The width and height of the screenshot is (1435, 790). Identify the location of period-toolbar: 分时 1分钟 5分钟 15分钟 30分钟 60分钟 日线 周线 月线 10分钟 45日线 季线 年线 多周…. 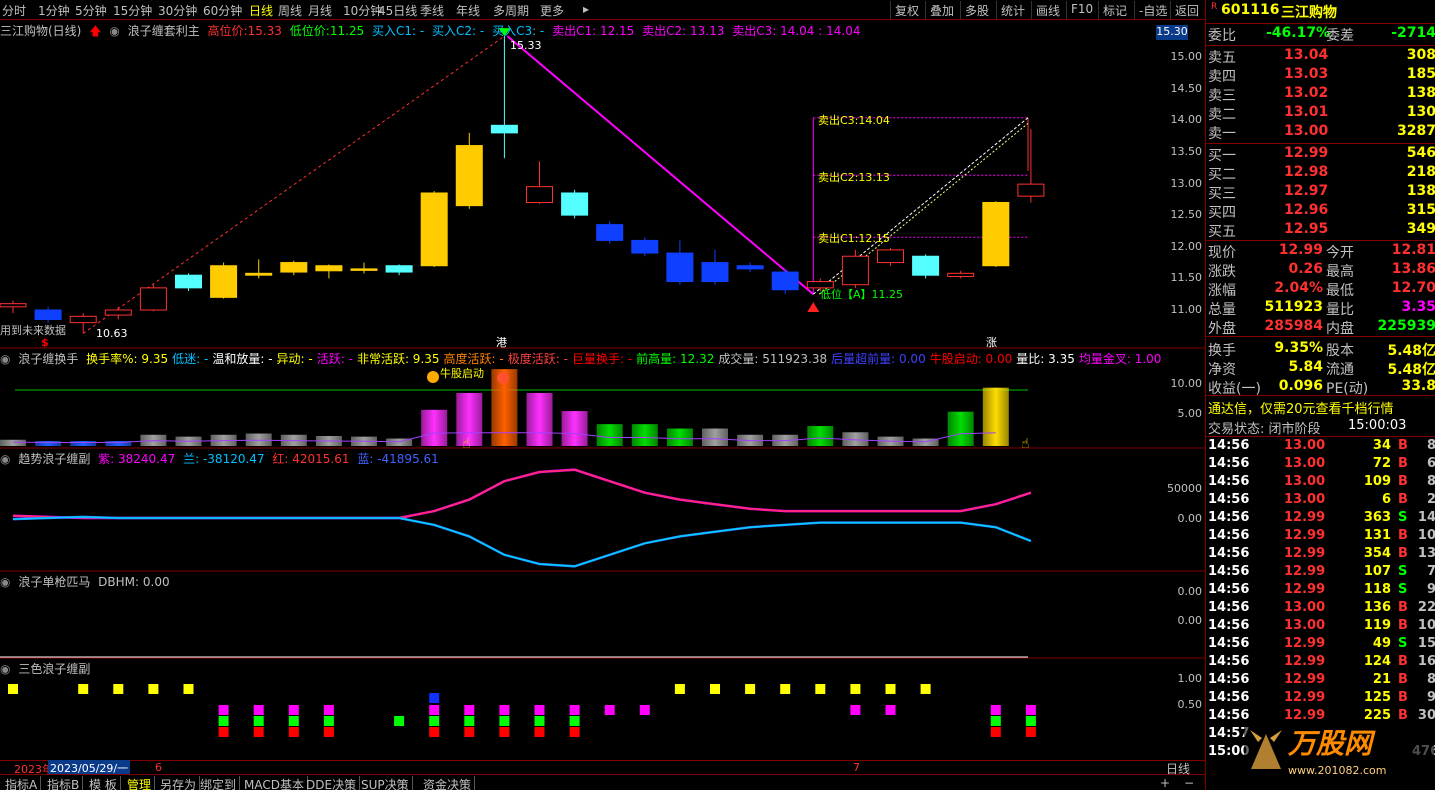
(602, 10).